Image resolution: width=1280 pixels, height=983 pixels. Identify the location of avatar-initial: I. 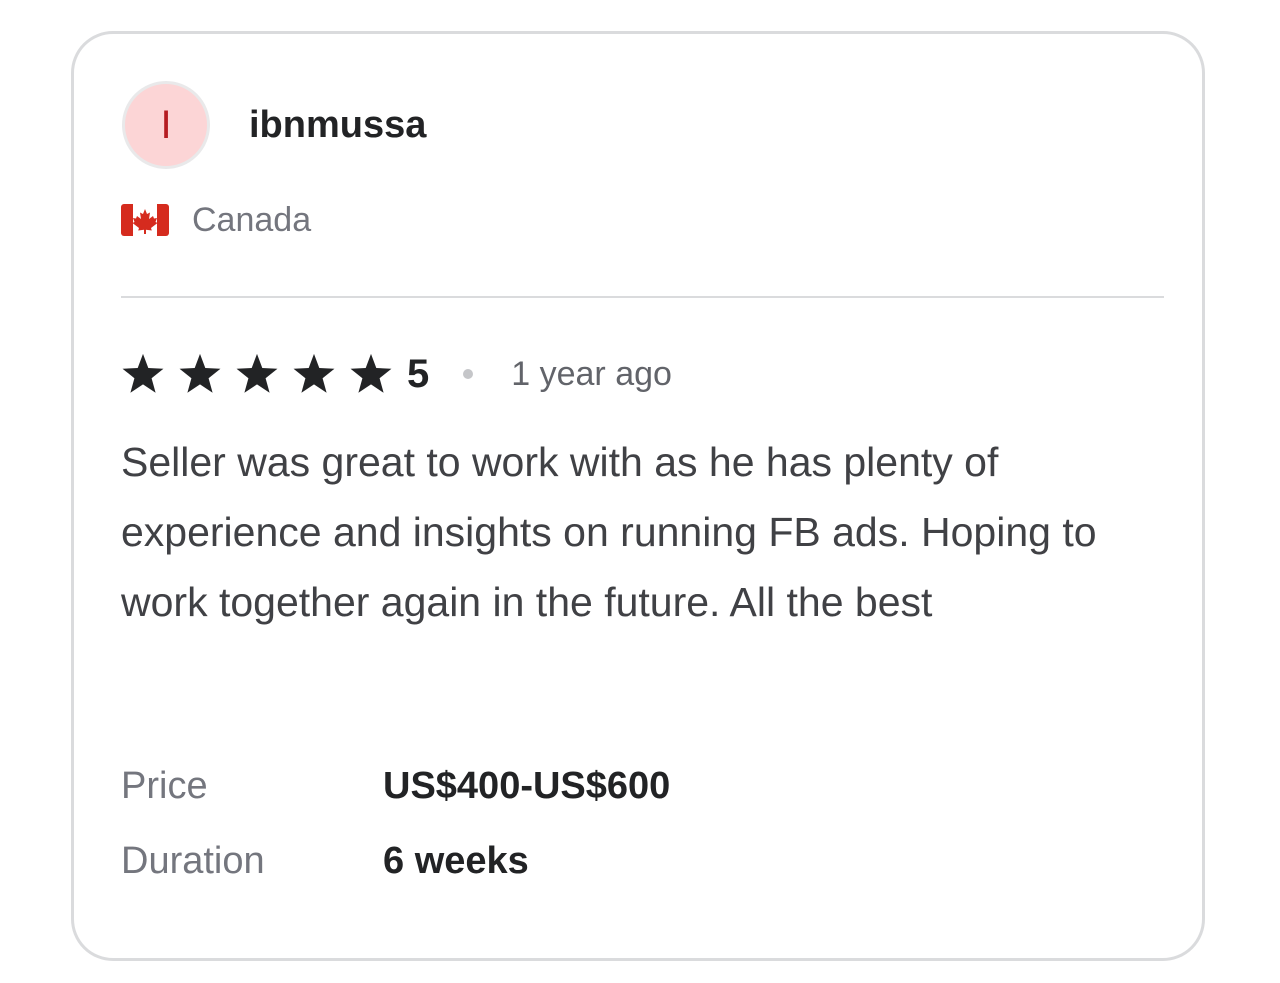
(166, 125).